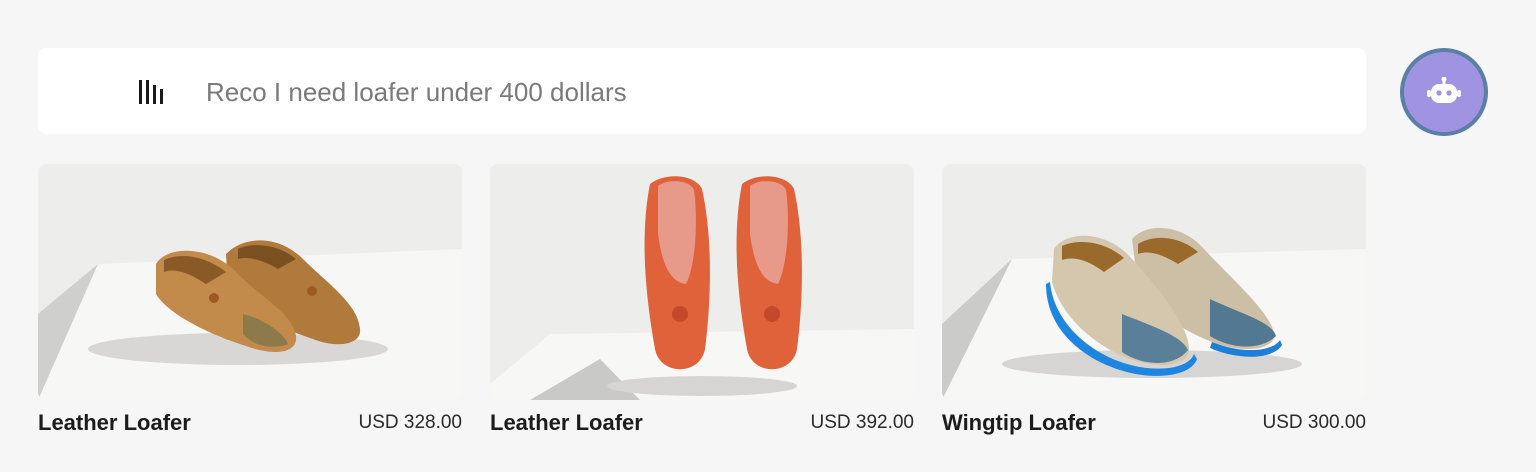 The width and height of the screenshot is (1536, 472). I want to click on assistant-button-face, so click(1444, 92).